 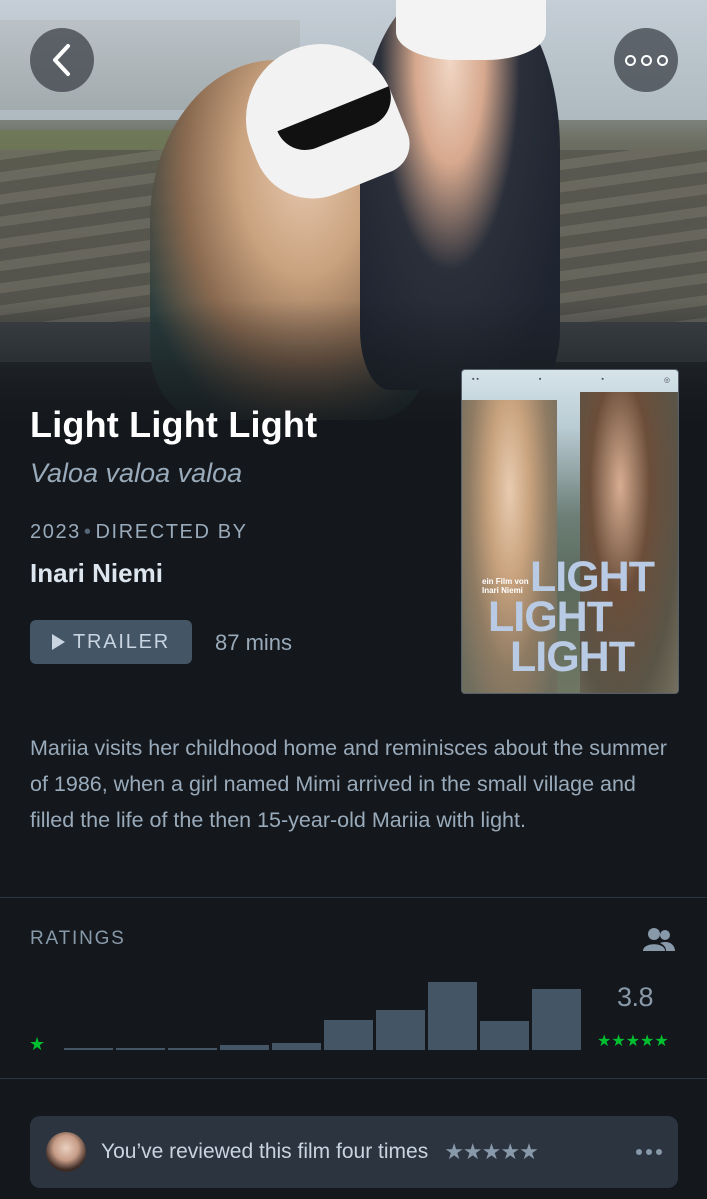 I want to click on director-name: Inari Niemi, so click(x=96, y=573).